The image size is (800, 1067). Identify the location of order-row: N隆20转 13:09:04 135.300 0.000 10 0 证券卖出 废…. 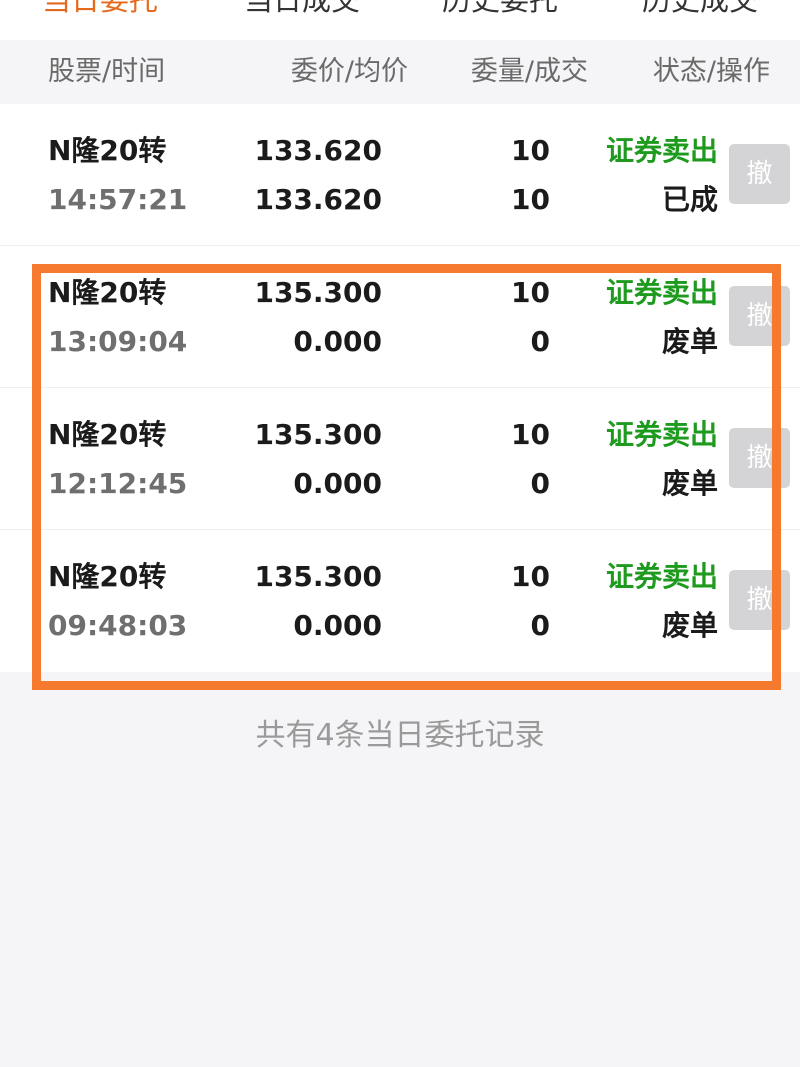
(400, 317).